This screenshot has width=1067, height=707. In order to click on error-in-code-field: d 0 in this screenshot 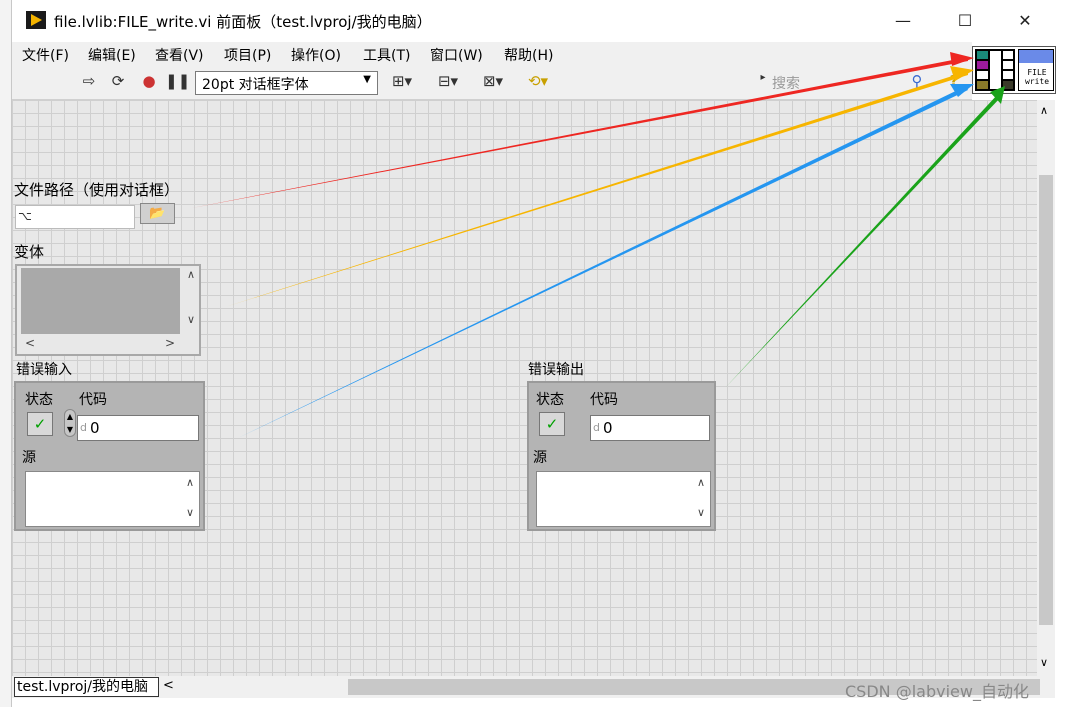, I will do `click(138, 428)`.